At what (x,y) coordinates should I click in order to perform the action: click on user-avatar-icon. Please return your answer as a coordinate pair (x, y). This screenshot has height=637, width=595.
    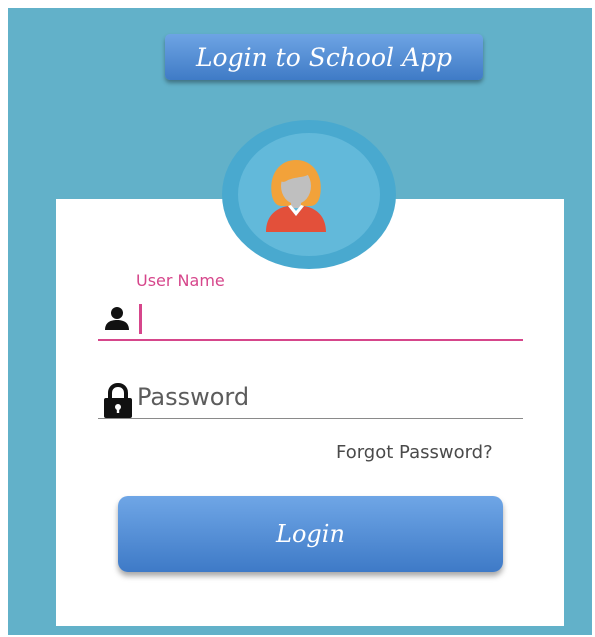
    Looking at the image, I should click on (296, 196).